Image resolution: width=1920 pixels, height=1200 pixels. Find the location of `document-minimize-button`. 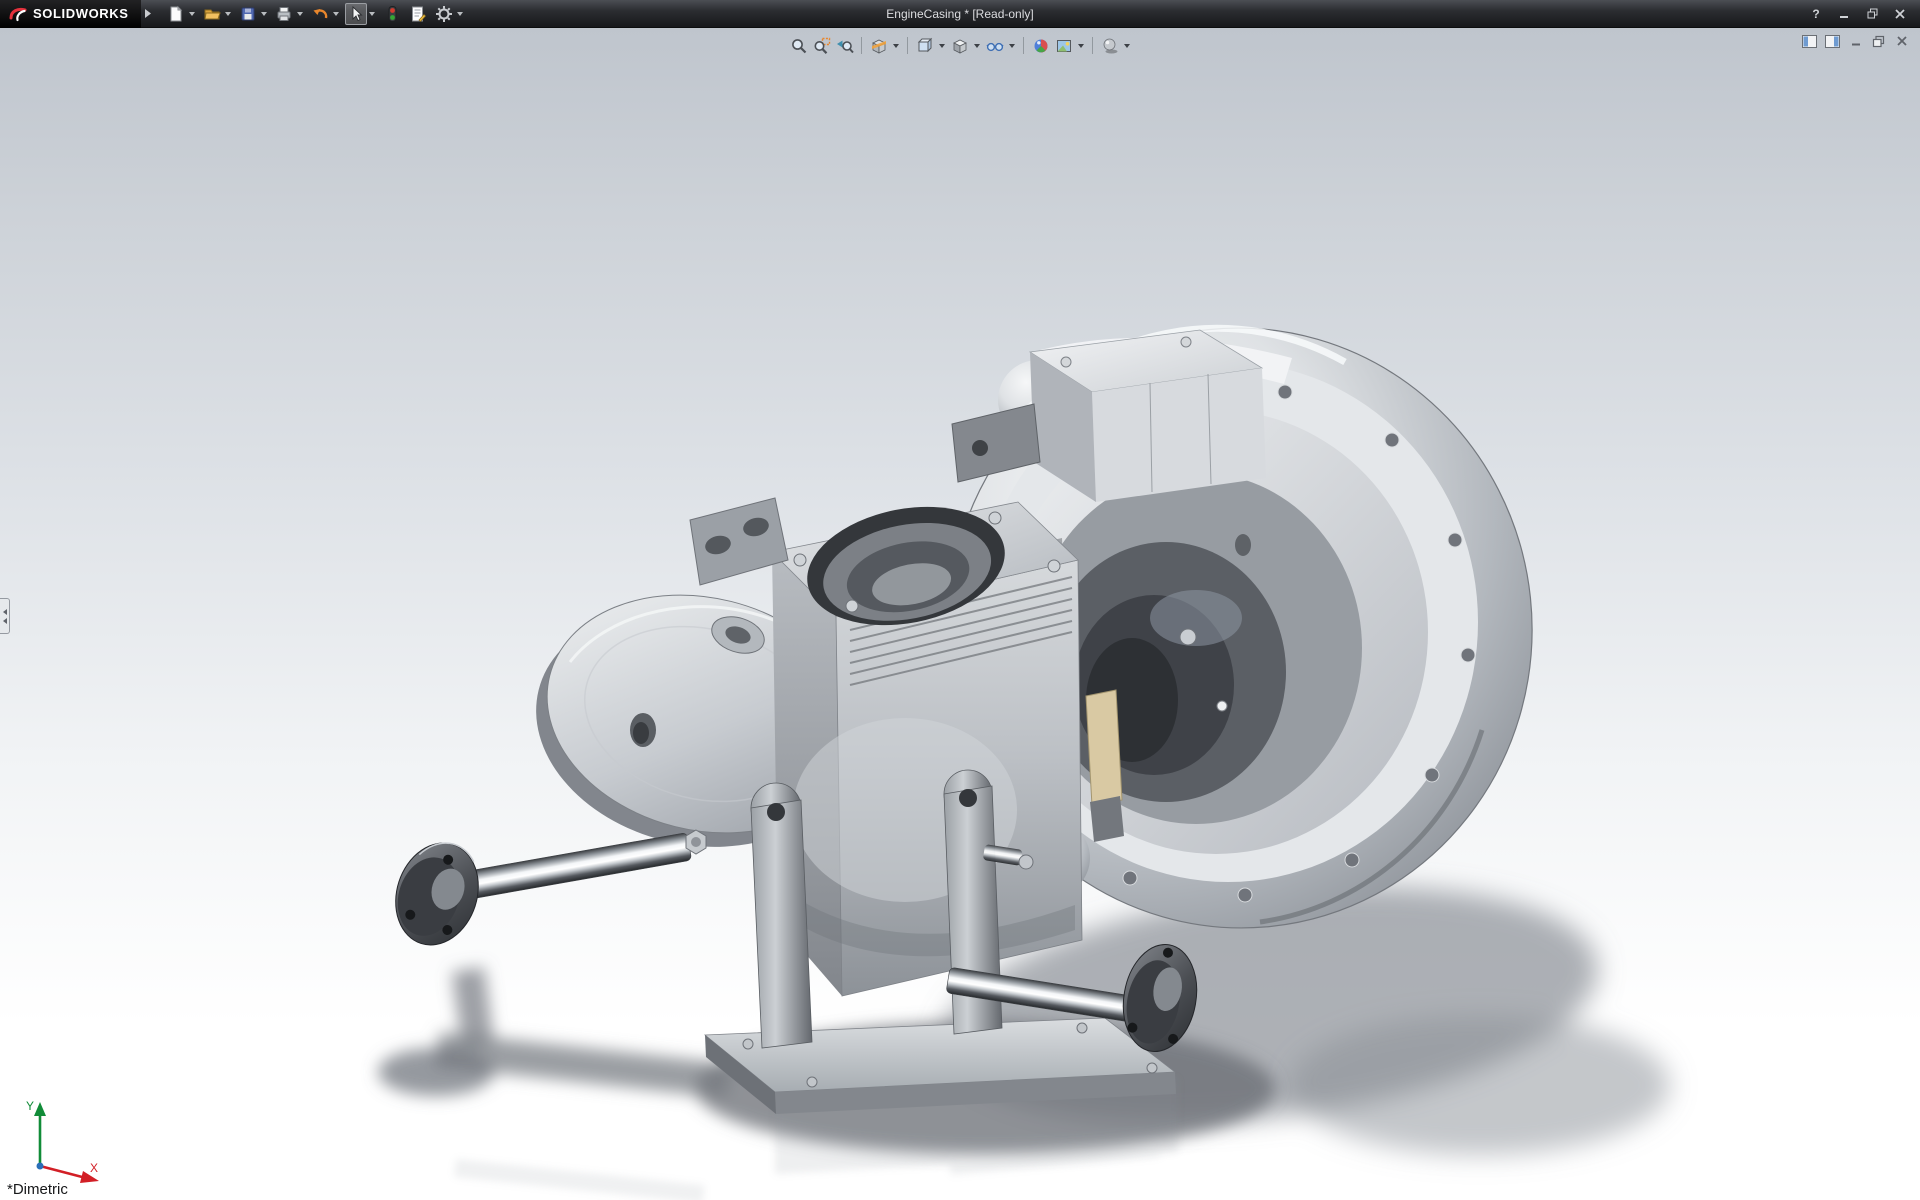

document-minimize-button is located at coordinates (1855, 41).